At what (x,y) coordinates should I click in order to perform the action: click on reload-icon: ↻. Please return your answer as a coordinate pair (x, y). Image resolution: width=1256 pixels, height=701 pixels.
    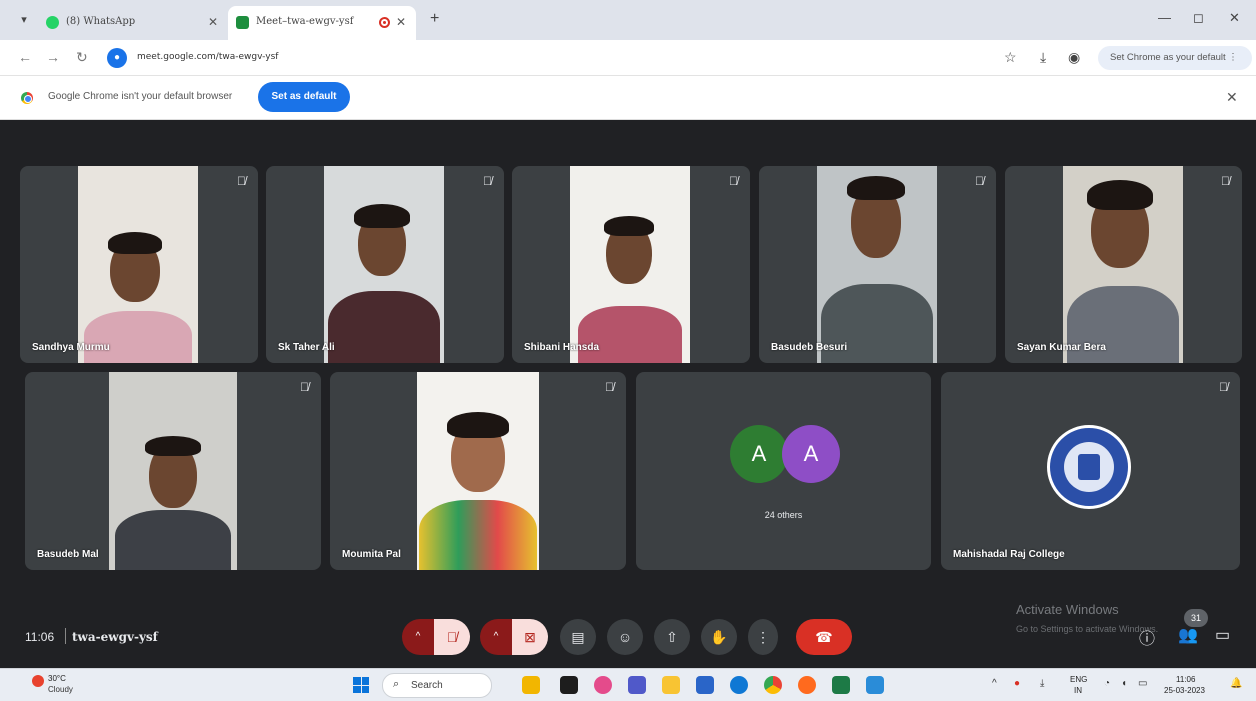
    Looking at the image, I should click on (82, 57).